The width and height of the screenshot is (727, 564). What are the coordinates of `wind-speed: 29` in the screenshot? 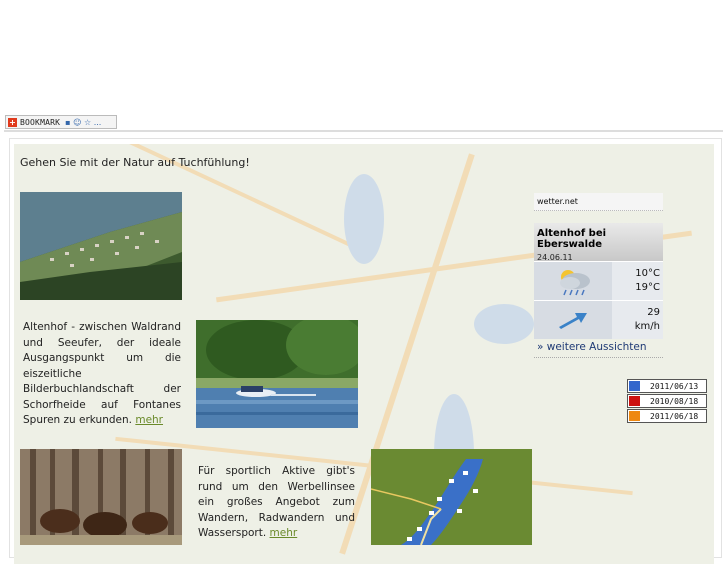 It's located at (653, 312).